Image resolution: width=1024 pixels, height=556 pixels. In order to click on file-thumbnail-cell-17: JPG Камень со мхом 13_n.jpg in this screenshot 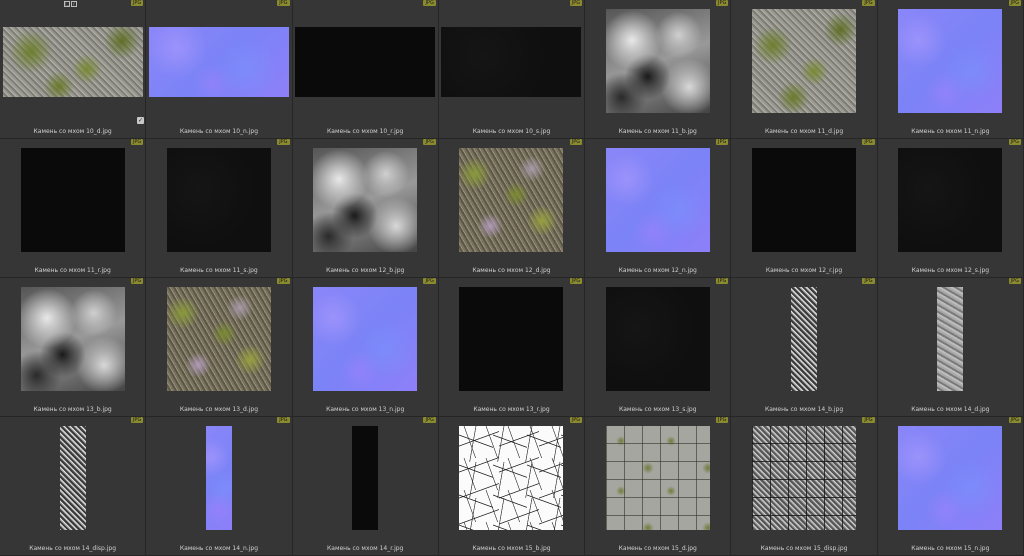, I will do `click(365, 347)`.